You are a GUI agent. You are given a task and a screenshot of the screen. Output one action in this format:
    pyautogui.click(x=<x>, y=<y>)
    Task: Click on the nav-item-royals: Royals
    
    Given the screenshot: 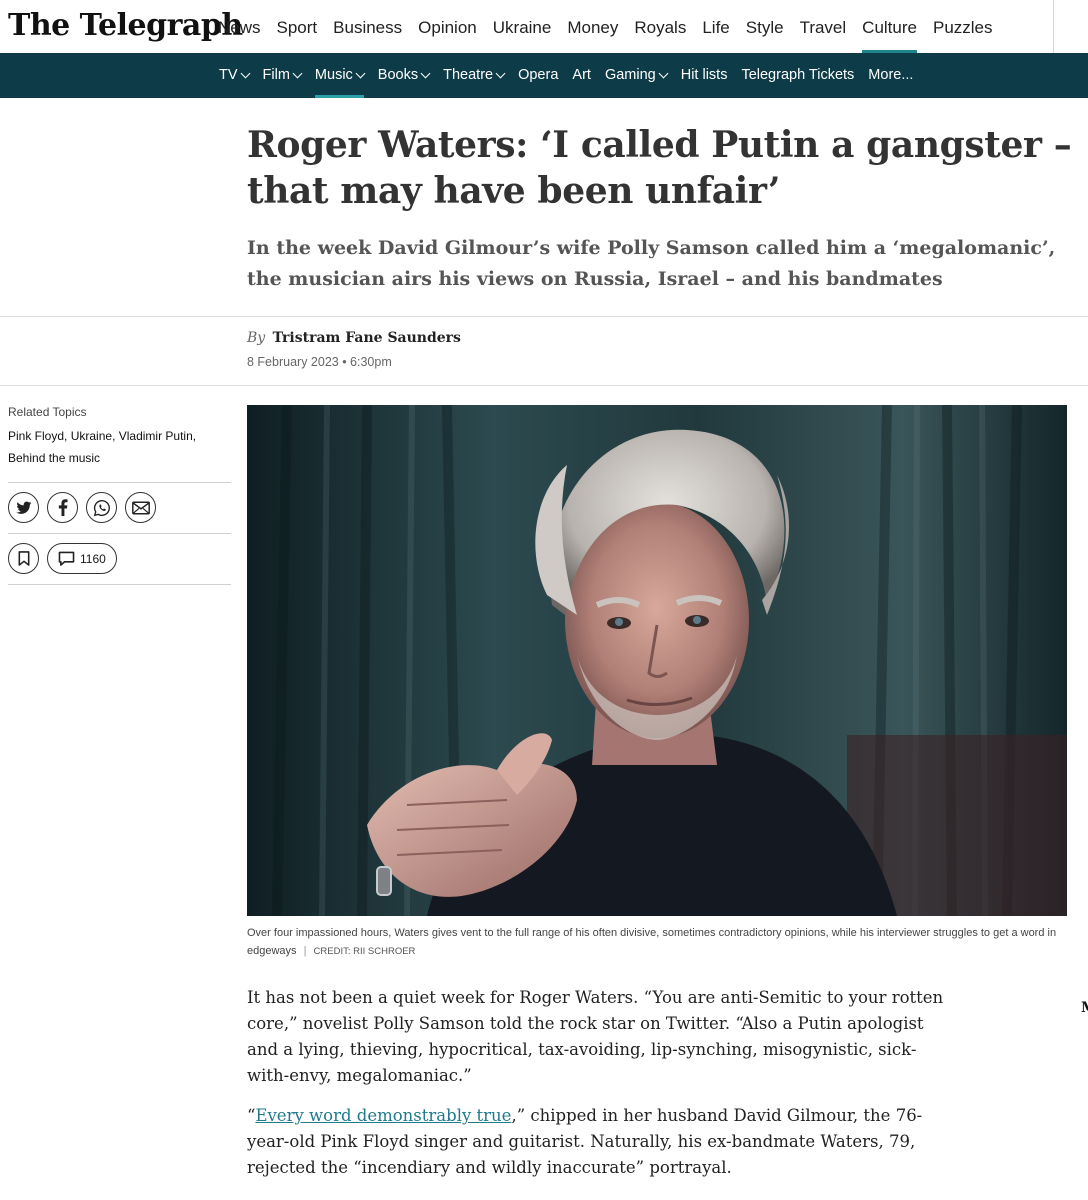 What is the action you would take?
    pyautogui.click(x=660, y=26)
    